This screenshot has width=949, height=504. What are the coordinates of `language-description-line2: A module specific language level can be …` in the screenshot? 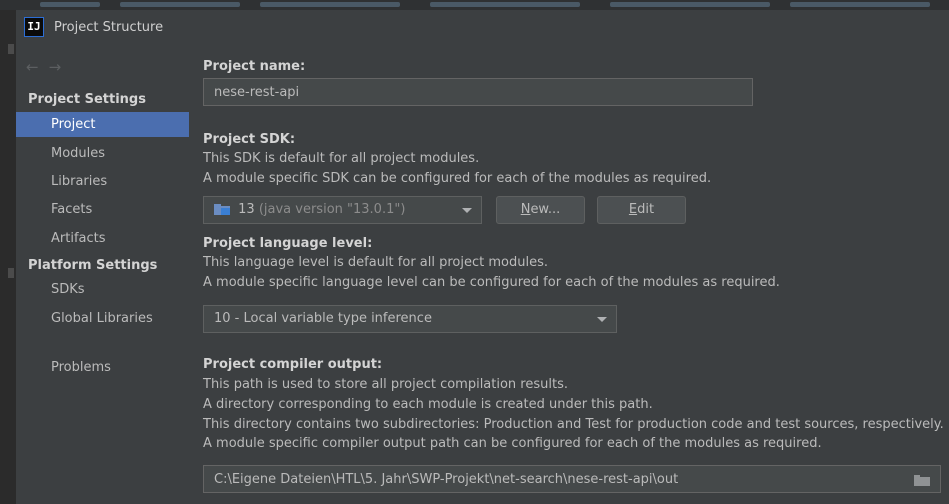 It's located at (491, 282).